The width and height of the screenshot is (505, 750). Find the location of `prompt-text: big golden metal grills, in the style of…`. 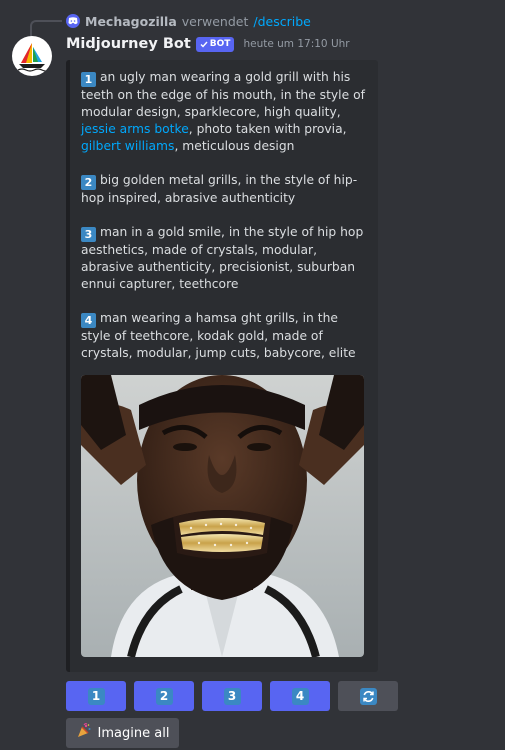

prompt-text: big golden metal grills, in the style of… is located at coordinates (219, 189).